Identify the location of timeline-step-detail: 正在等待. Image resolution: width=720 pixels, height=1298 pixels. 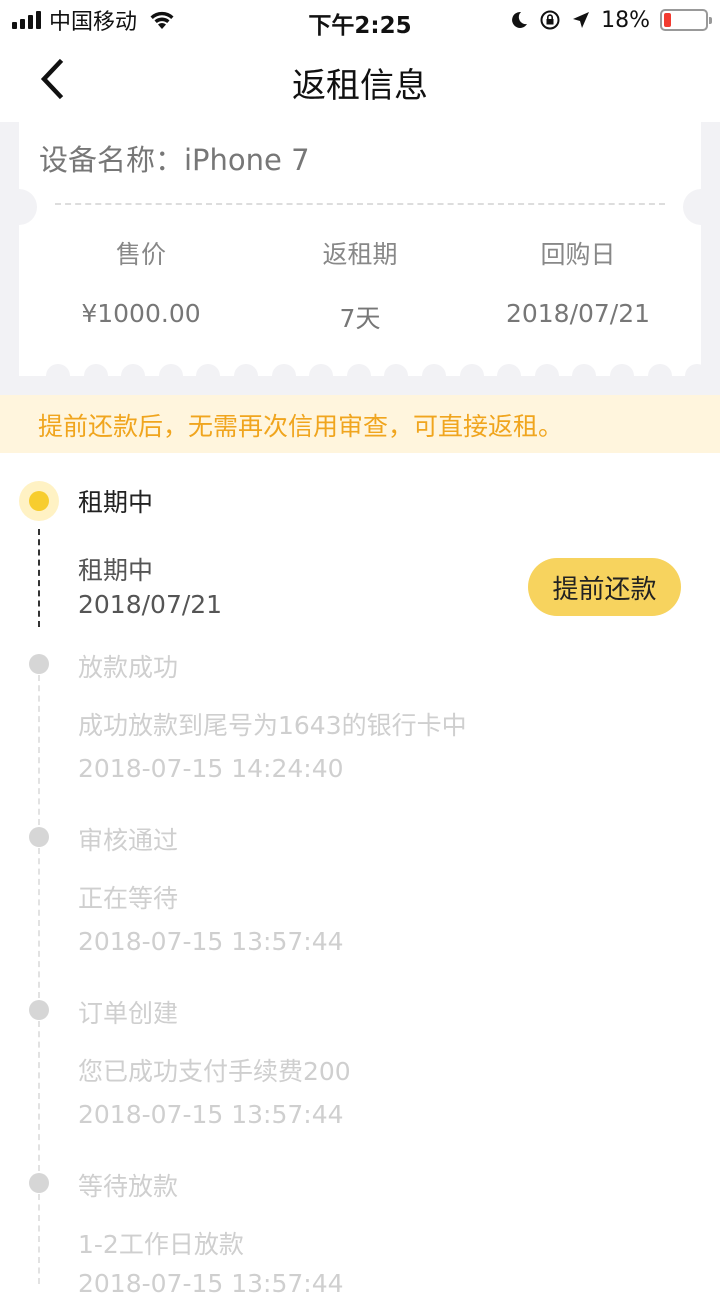
(128, 898).